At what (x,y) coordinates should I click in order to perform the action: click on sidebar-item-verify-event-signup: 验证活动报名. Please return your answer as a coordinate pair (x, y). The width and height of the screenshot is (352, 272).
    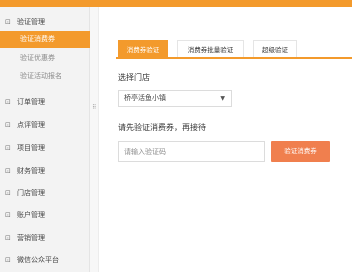
    Looking at the image, I should click on (45, 76).